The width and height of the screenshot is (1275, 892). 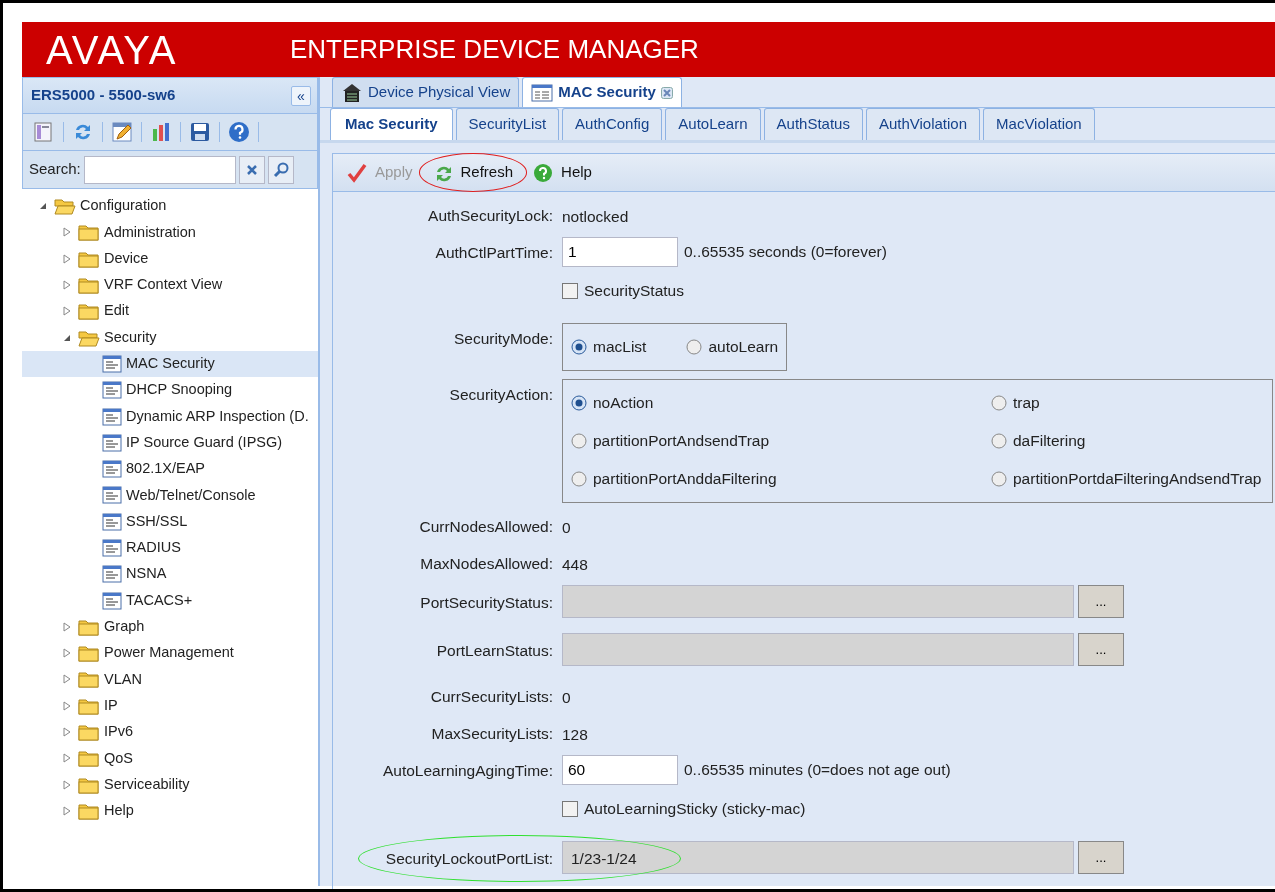 I want to click on radio-option: daFiltering, so click(x=1127, y=441).